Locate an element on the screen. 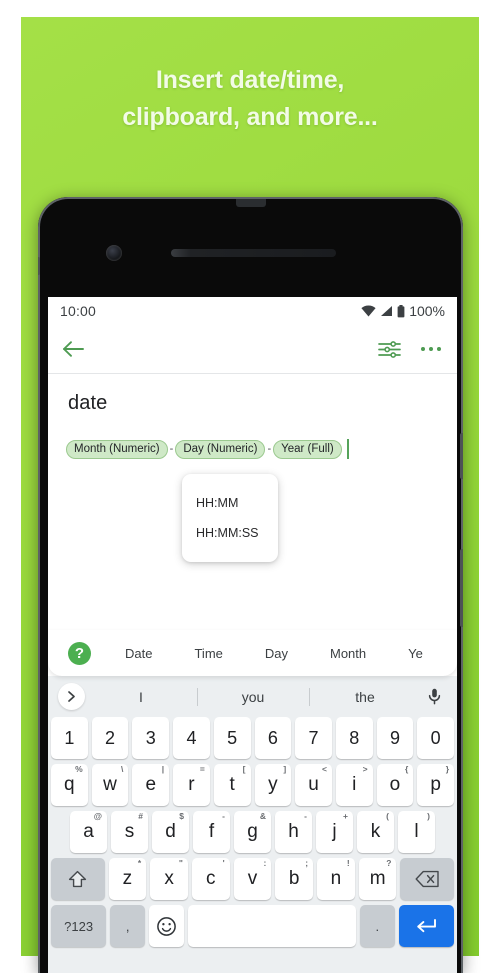 The width and height of the screenshot is (500, 973). key-b: ; b is located at coordinates (294, 879).